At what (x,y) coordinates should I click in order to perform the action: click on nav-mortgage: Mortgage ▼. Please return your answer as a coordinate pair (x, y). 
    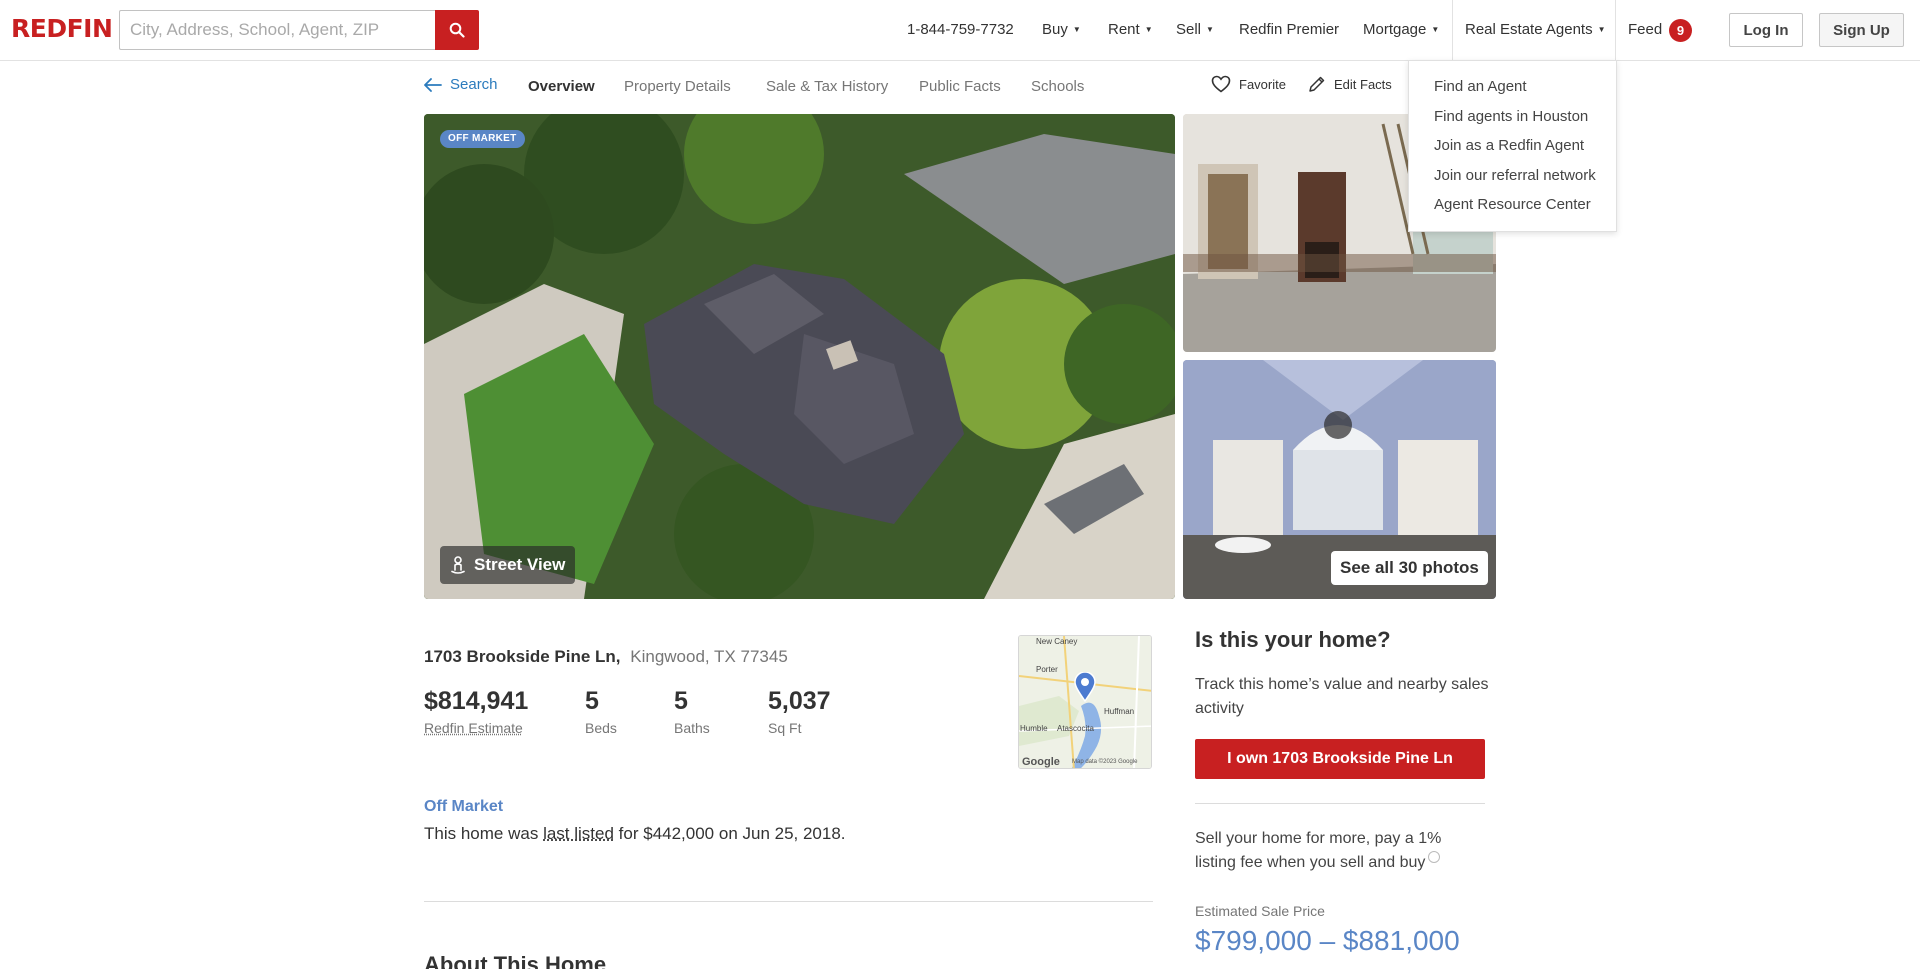
    Looking at the image, I should click on (1401, 29).